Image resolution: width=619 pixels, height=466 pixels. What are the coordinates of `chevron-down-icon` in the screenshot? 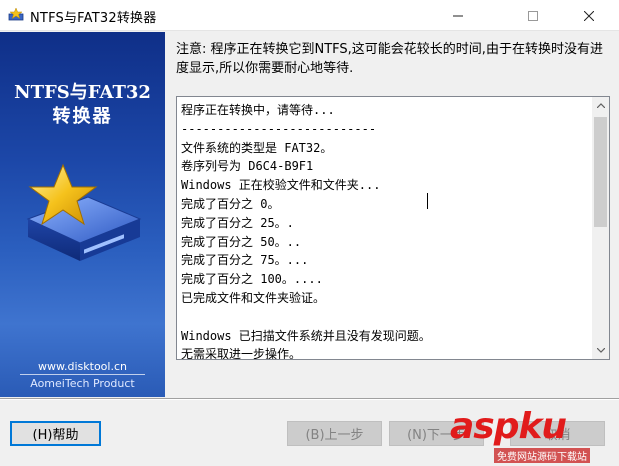 It's located at (600, 350).